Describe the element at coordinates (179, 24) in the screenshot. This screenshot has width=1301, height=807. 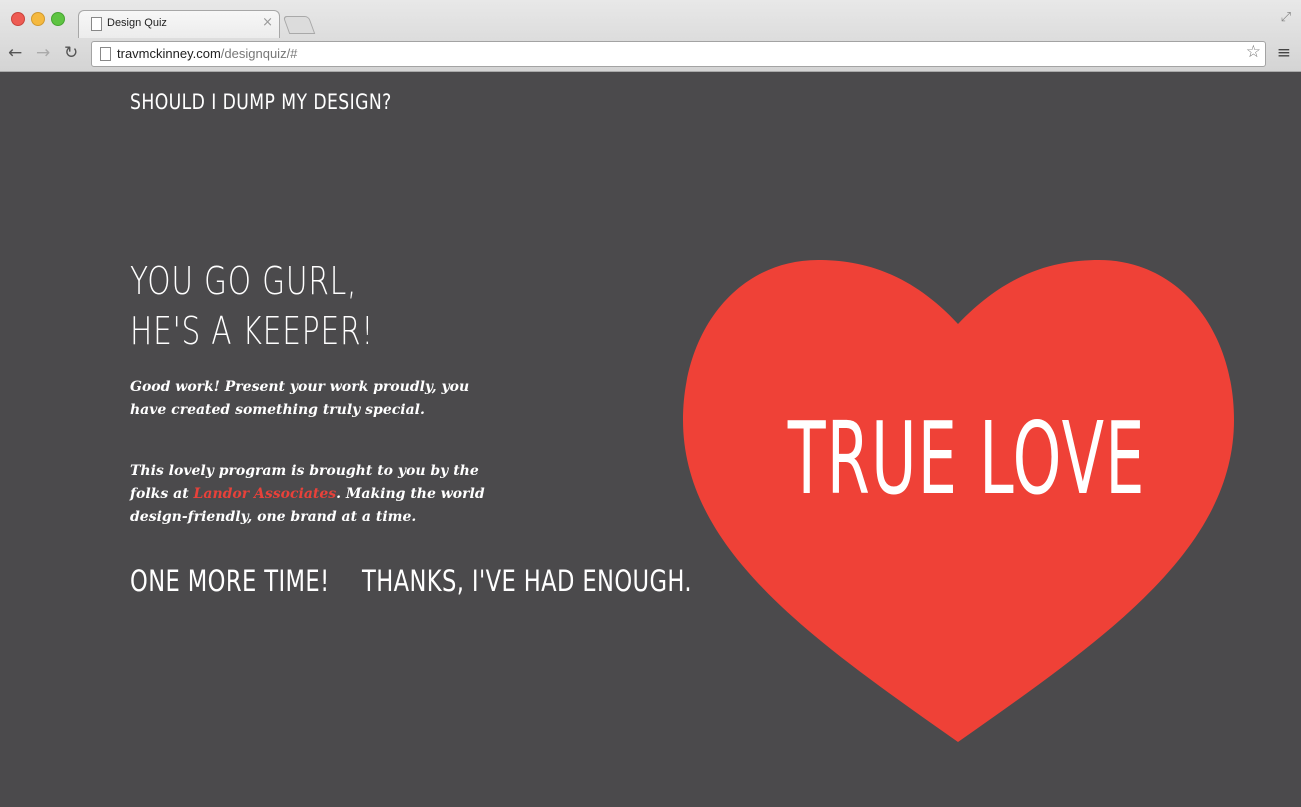
I see `tab-design-quiz: Design Quiz ×` at that location.